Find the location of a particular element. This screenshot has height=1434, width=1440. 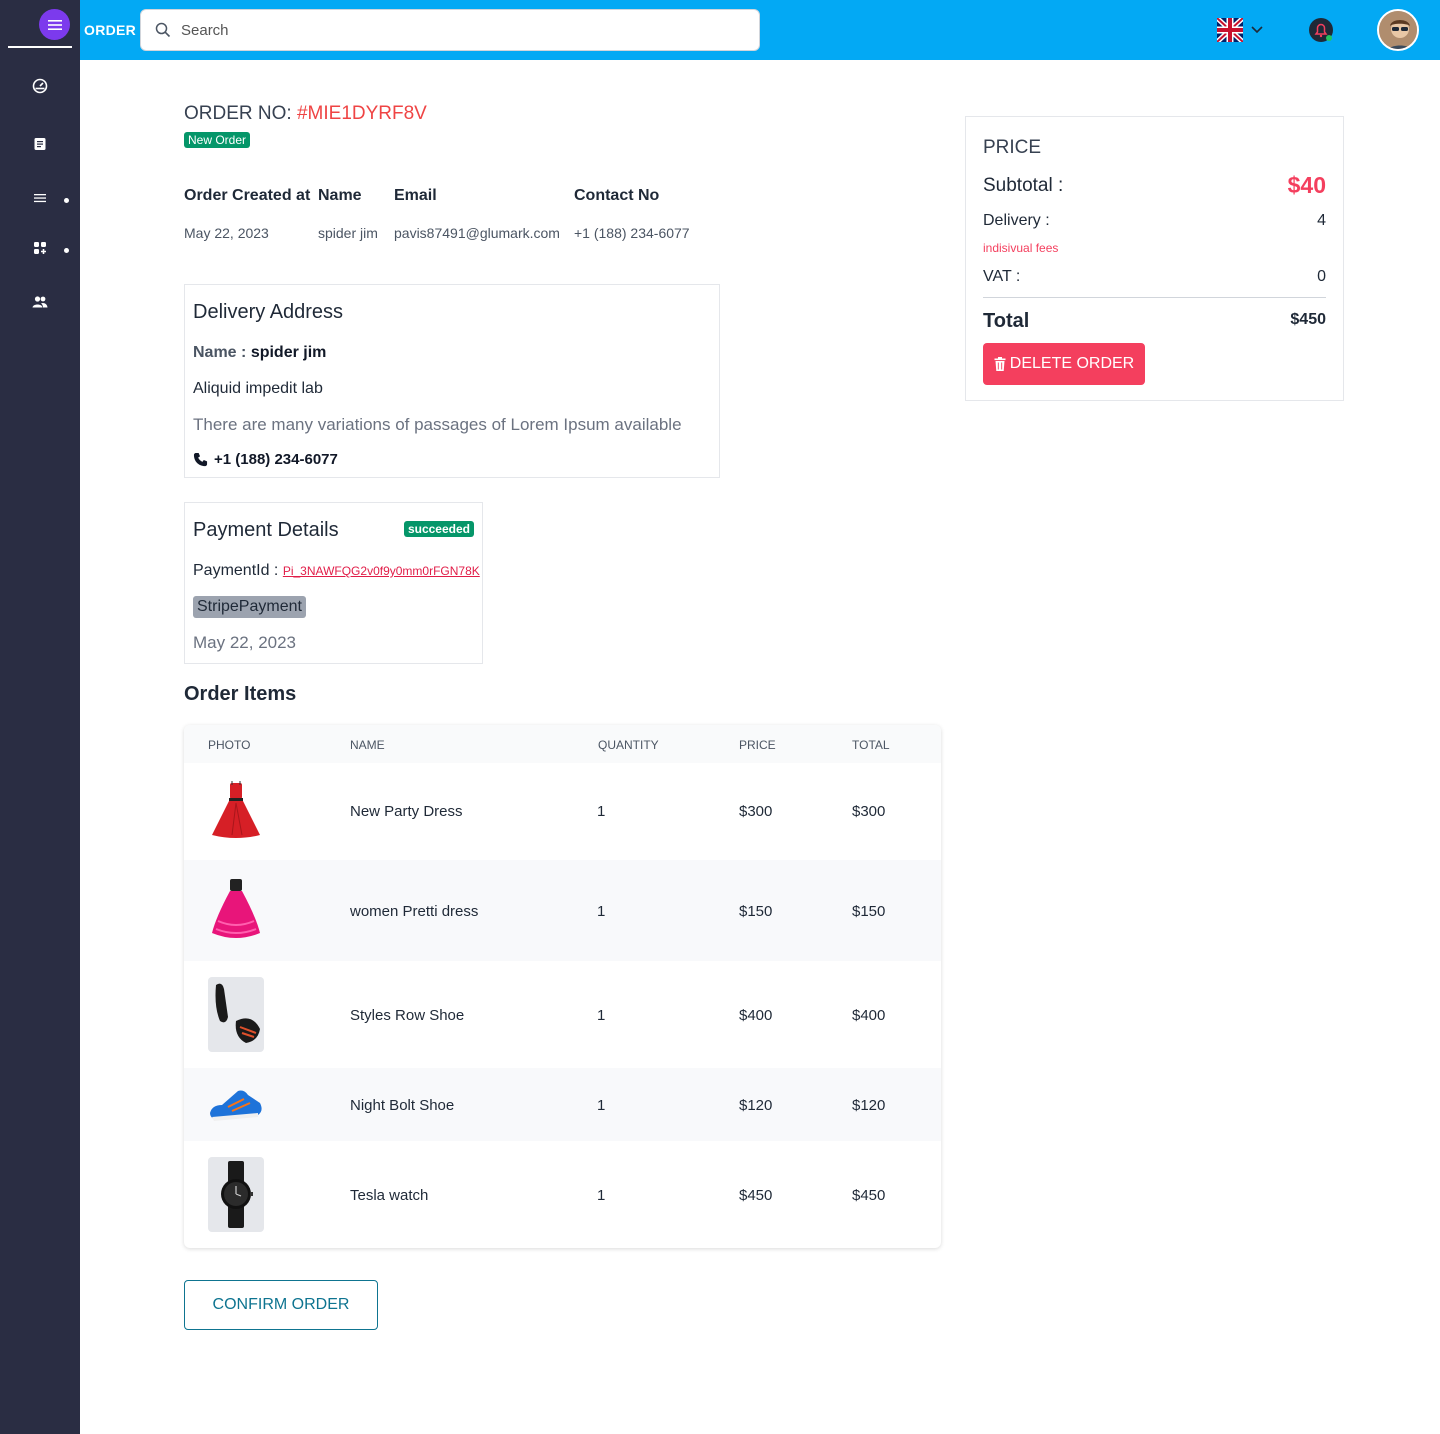

sidebar-item-orders is located at coordinates (40, 144).